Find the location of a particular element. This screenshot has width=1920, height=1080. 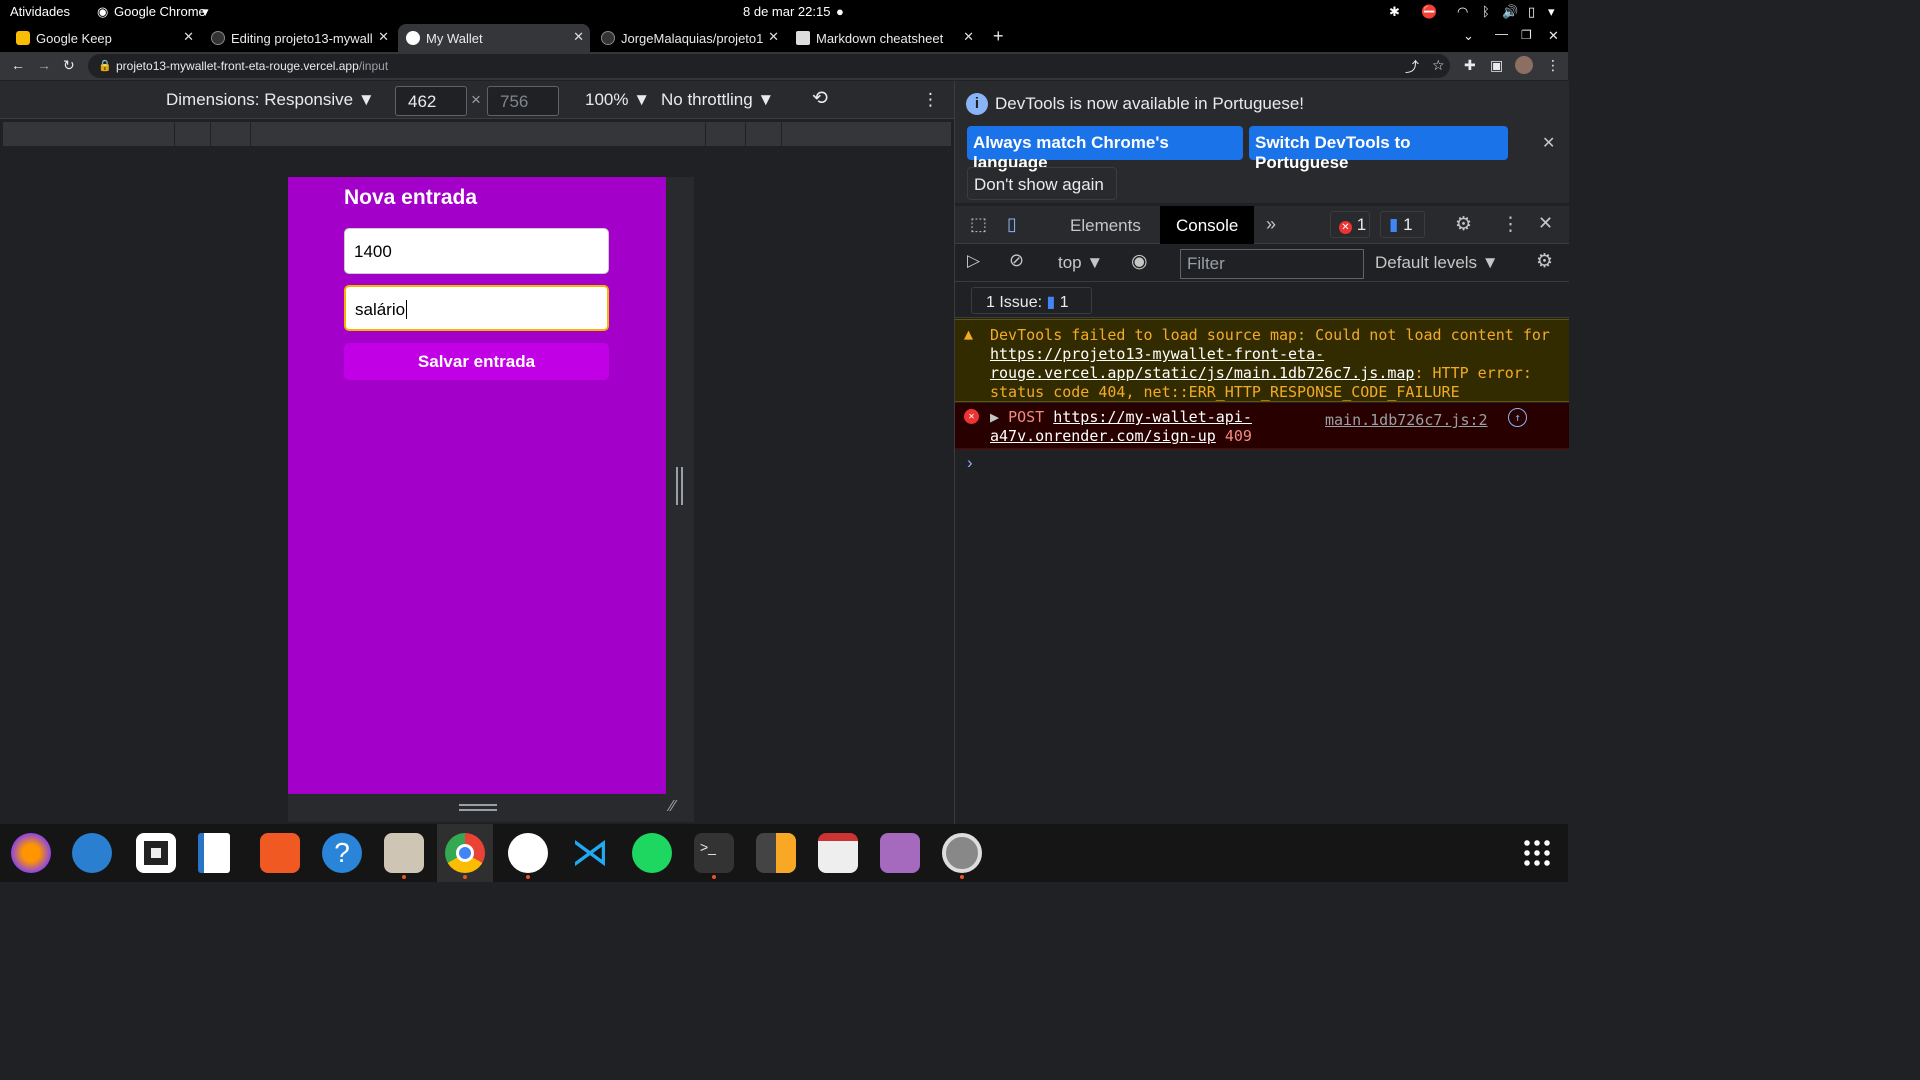

calculator-icon is located at coordinates (776, 853).